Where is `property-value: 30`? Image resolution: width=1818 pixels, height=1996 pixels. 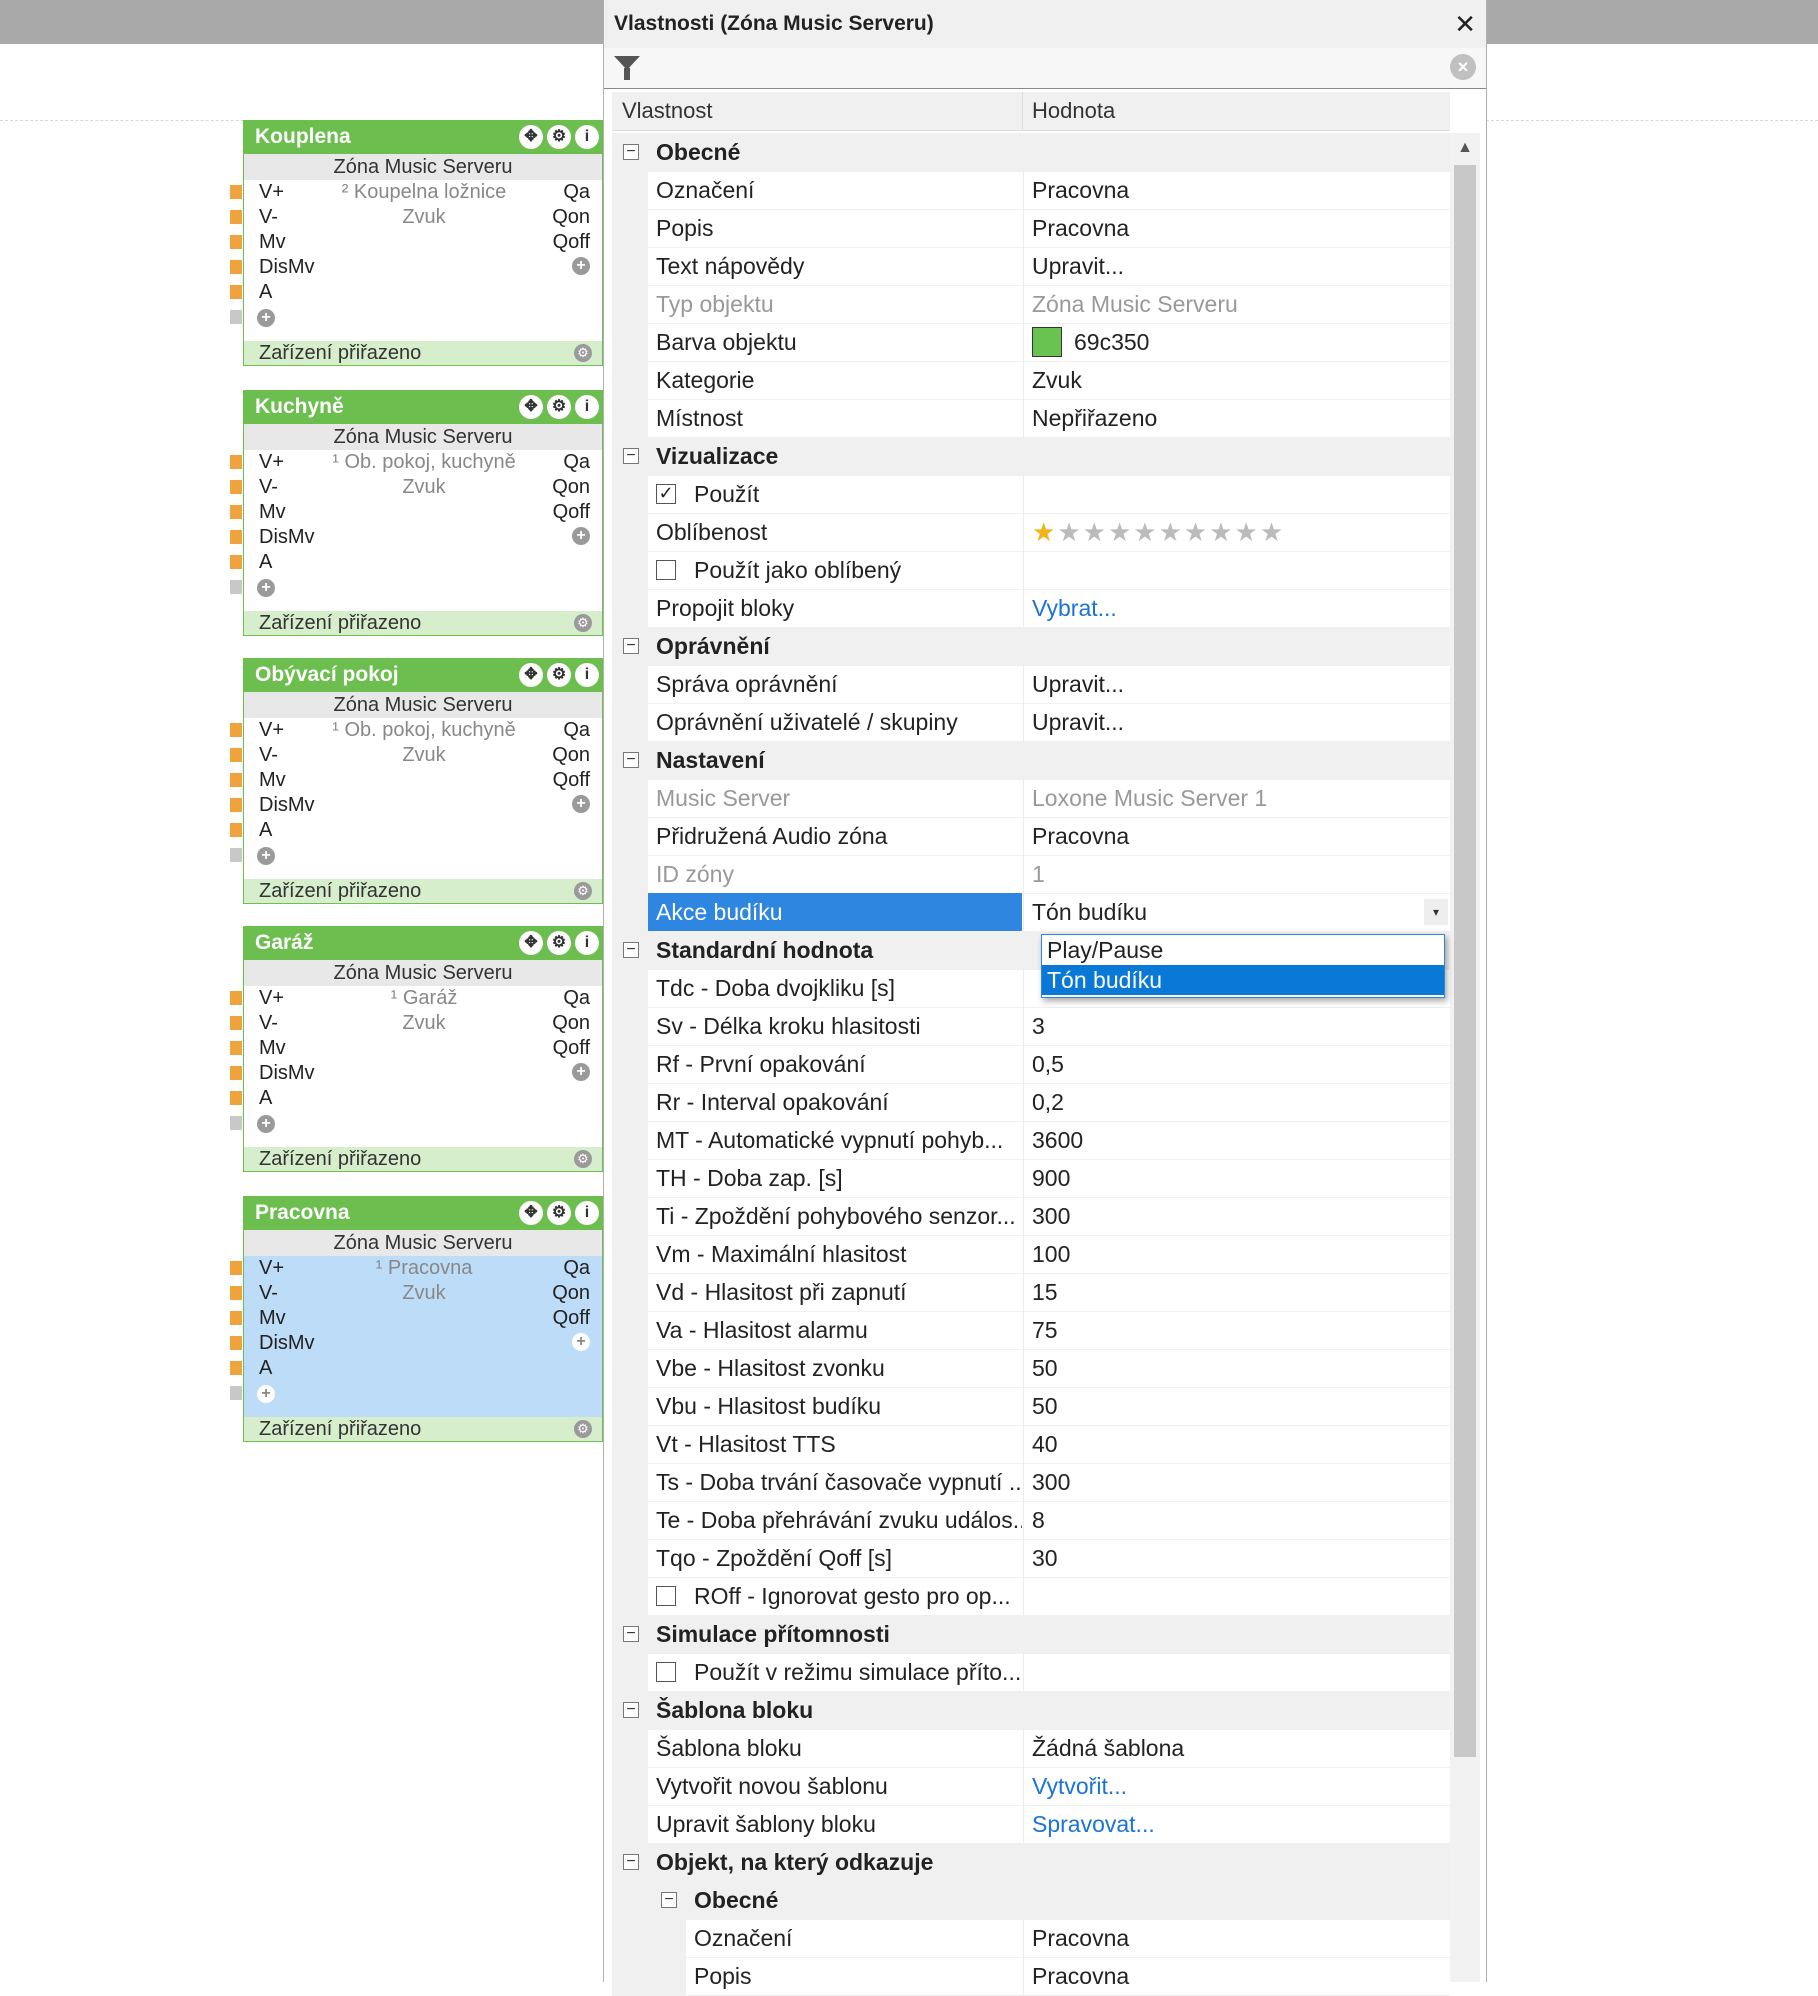
property-value: 30 is located at coordinates (1236, 1558).